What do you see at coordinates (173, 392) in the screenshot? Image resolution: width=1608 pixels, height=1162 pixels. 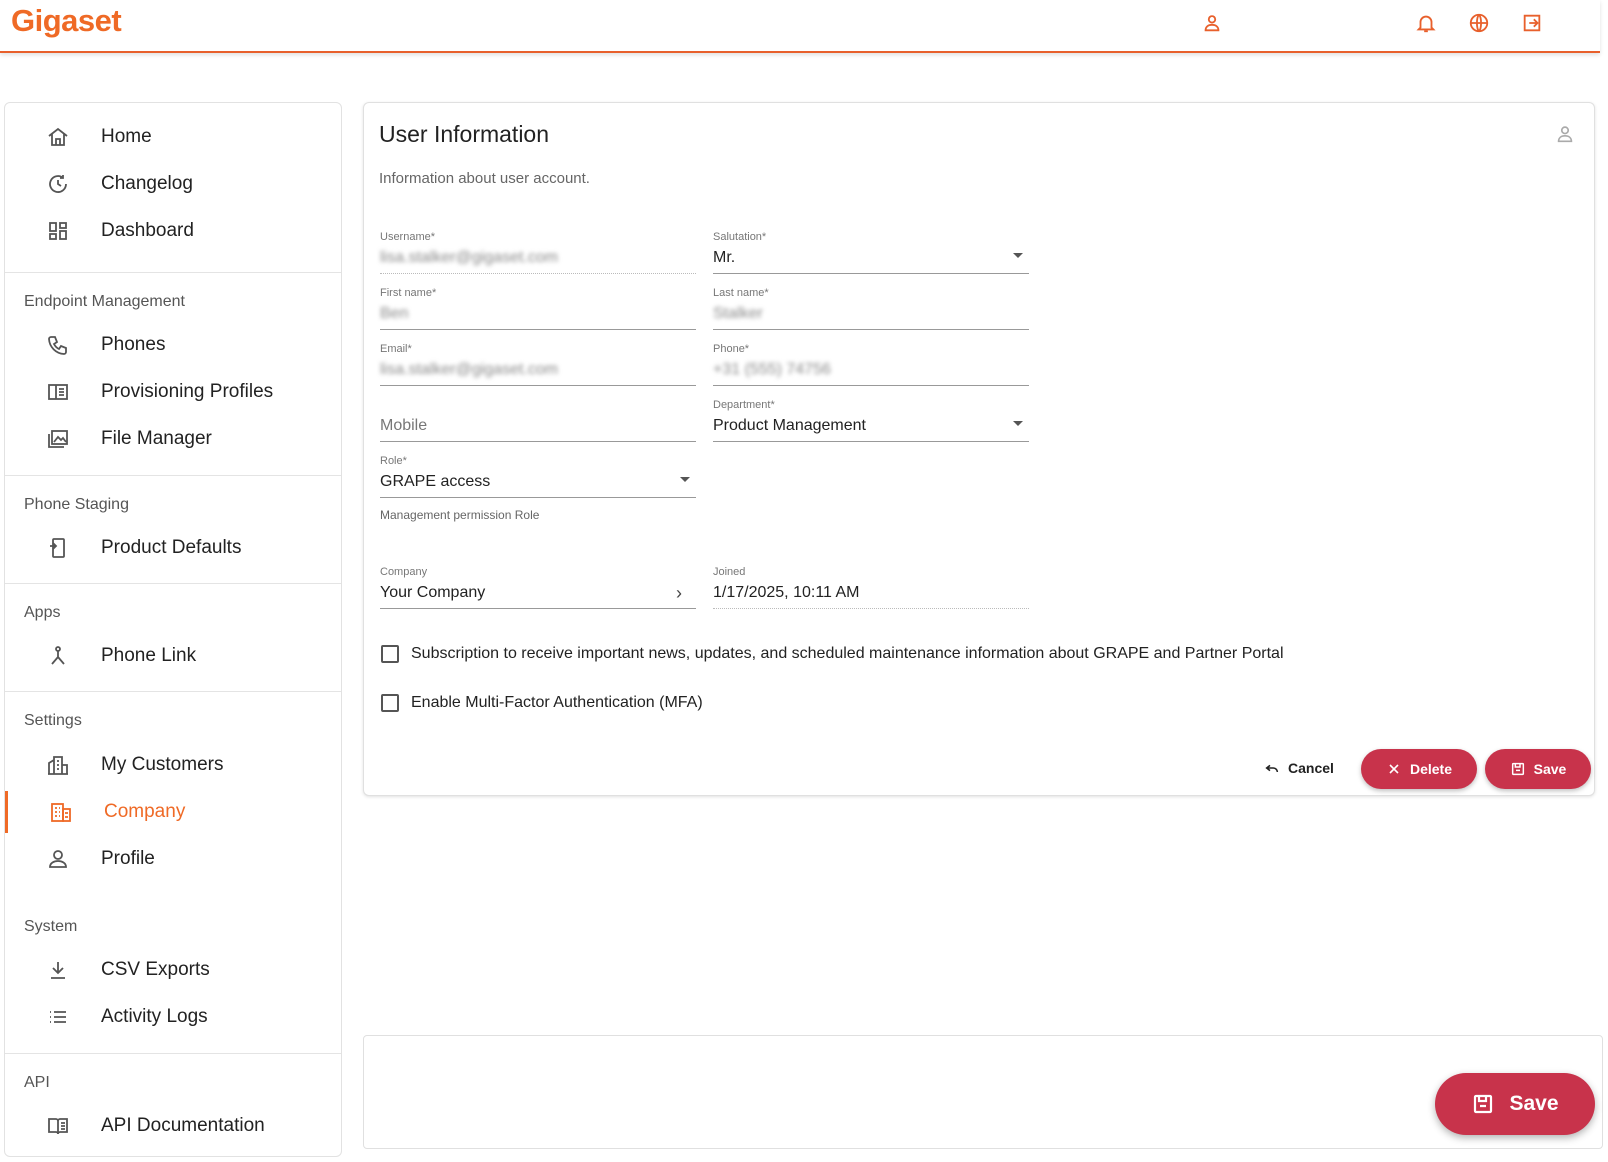 I see `sidebar-item-provisioning-profiles: Provisioning Profiles` at bounding box center [173, 392].